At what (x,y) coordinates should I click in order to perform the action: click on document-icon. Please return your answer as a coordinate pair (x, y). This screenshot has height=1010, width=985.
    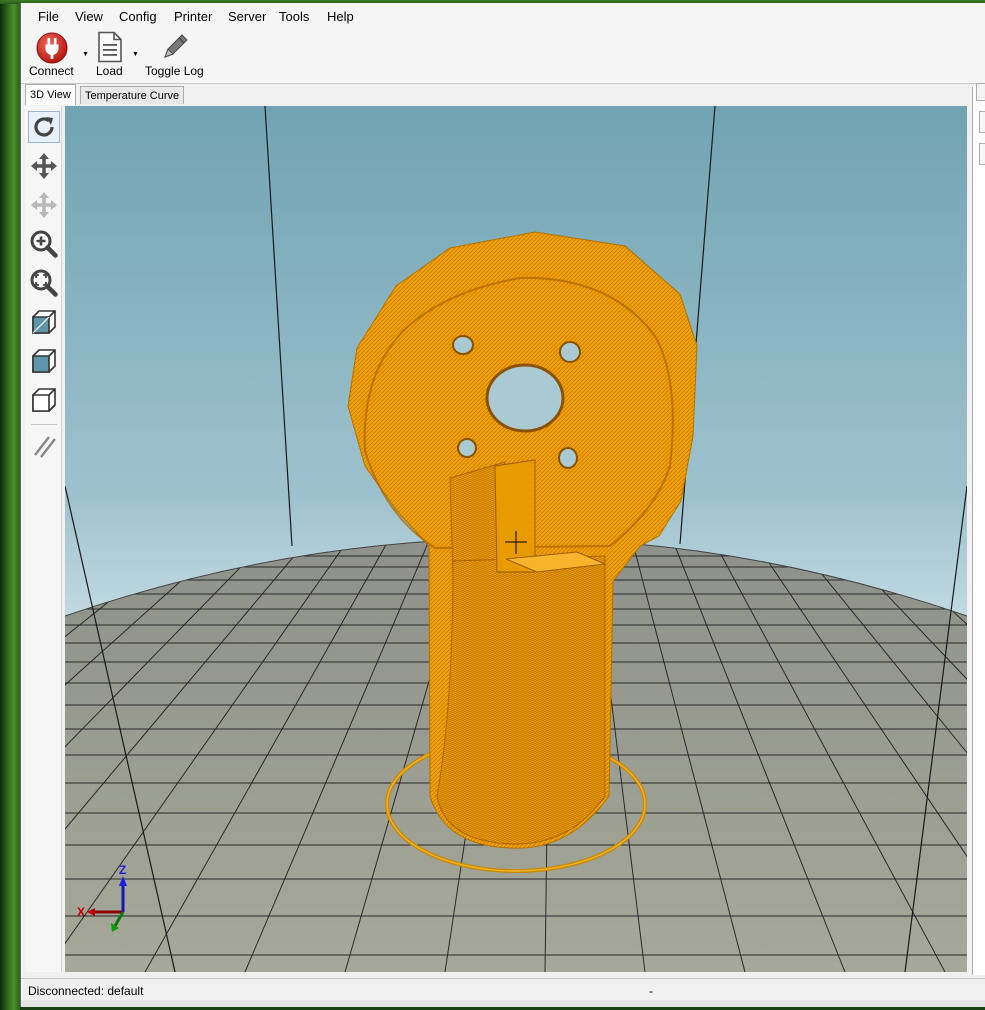
    Looking at the image, I should click on (110, 47).